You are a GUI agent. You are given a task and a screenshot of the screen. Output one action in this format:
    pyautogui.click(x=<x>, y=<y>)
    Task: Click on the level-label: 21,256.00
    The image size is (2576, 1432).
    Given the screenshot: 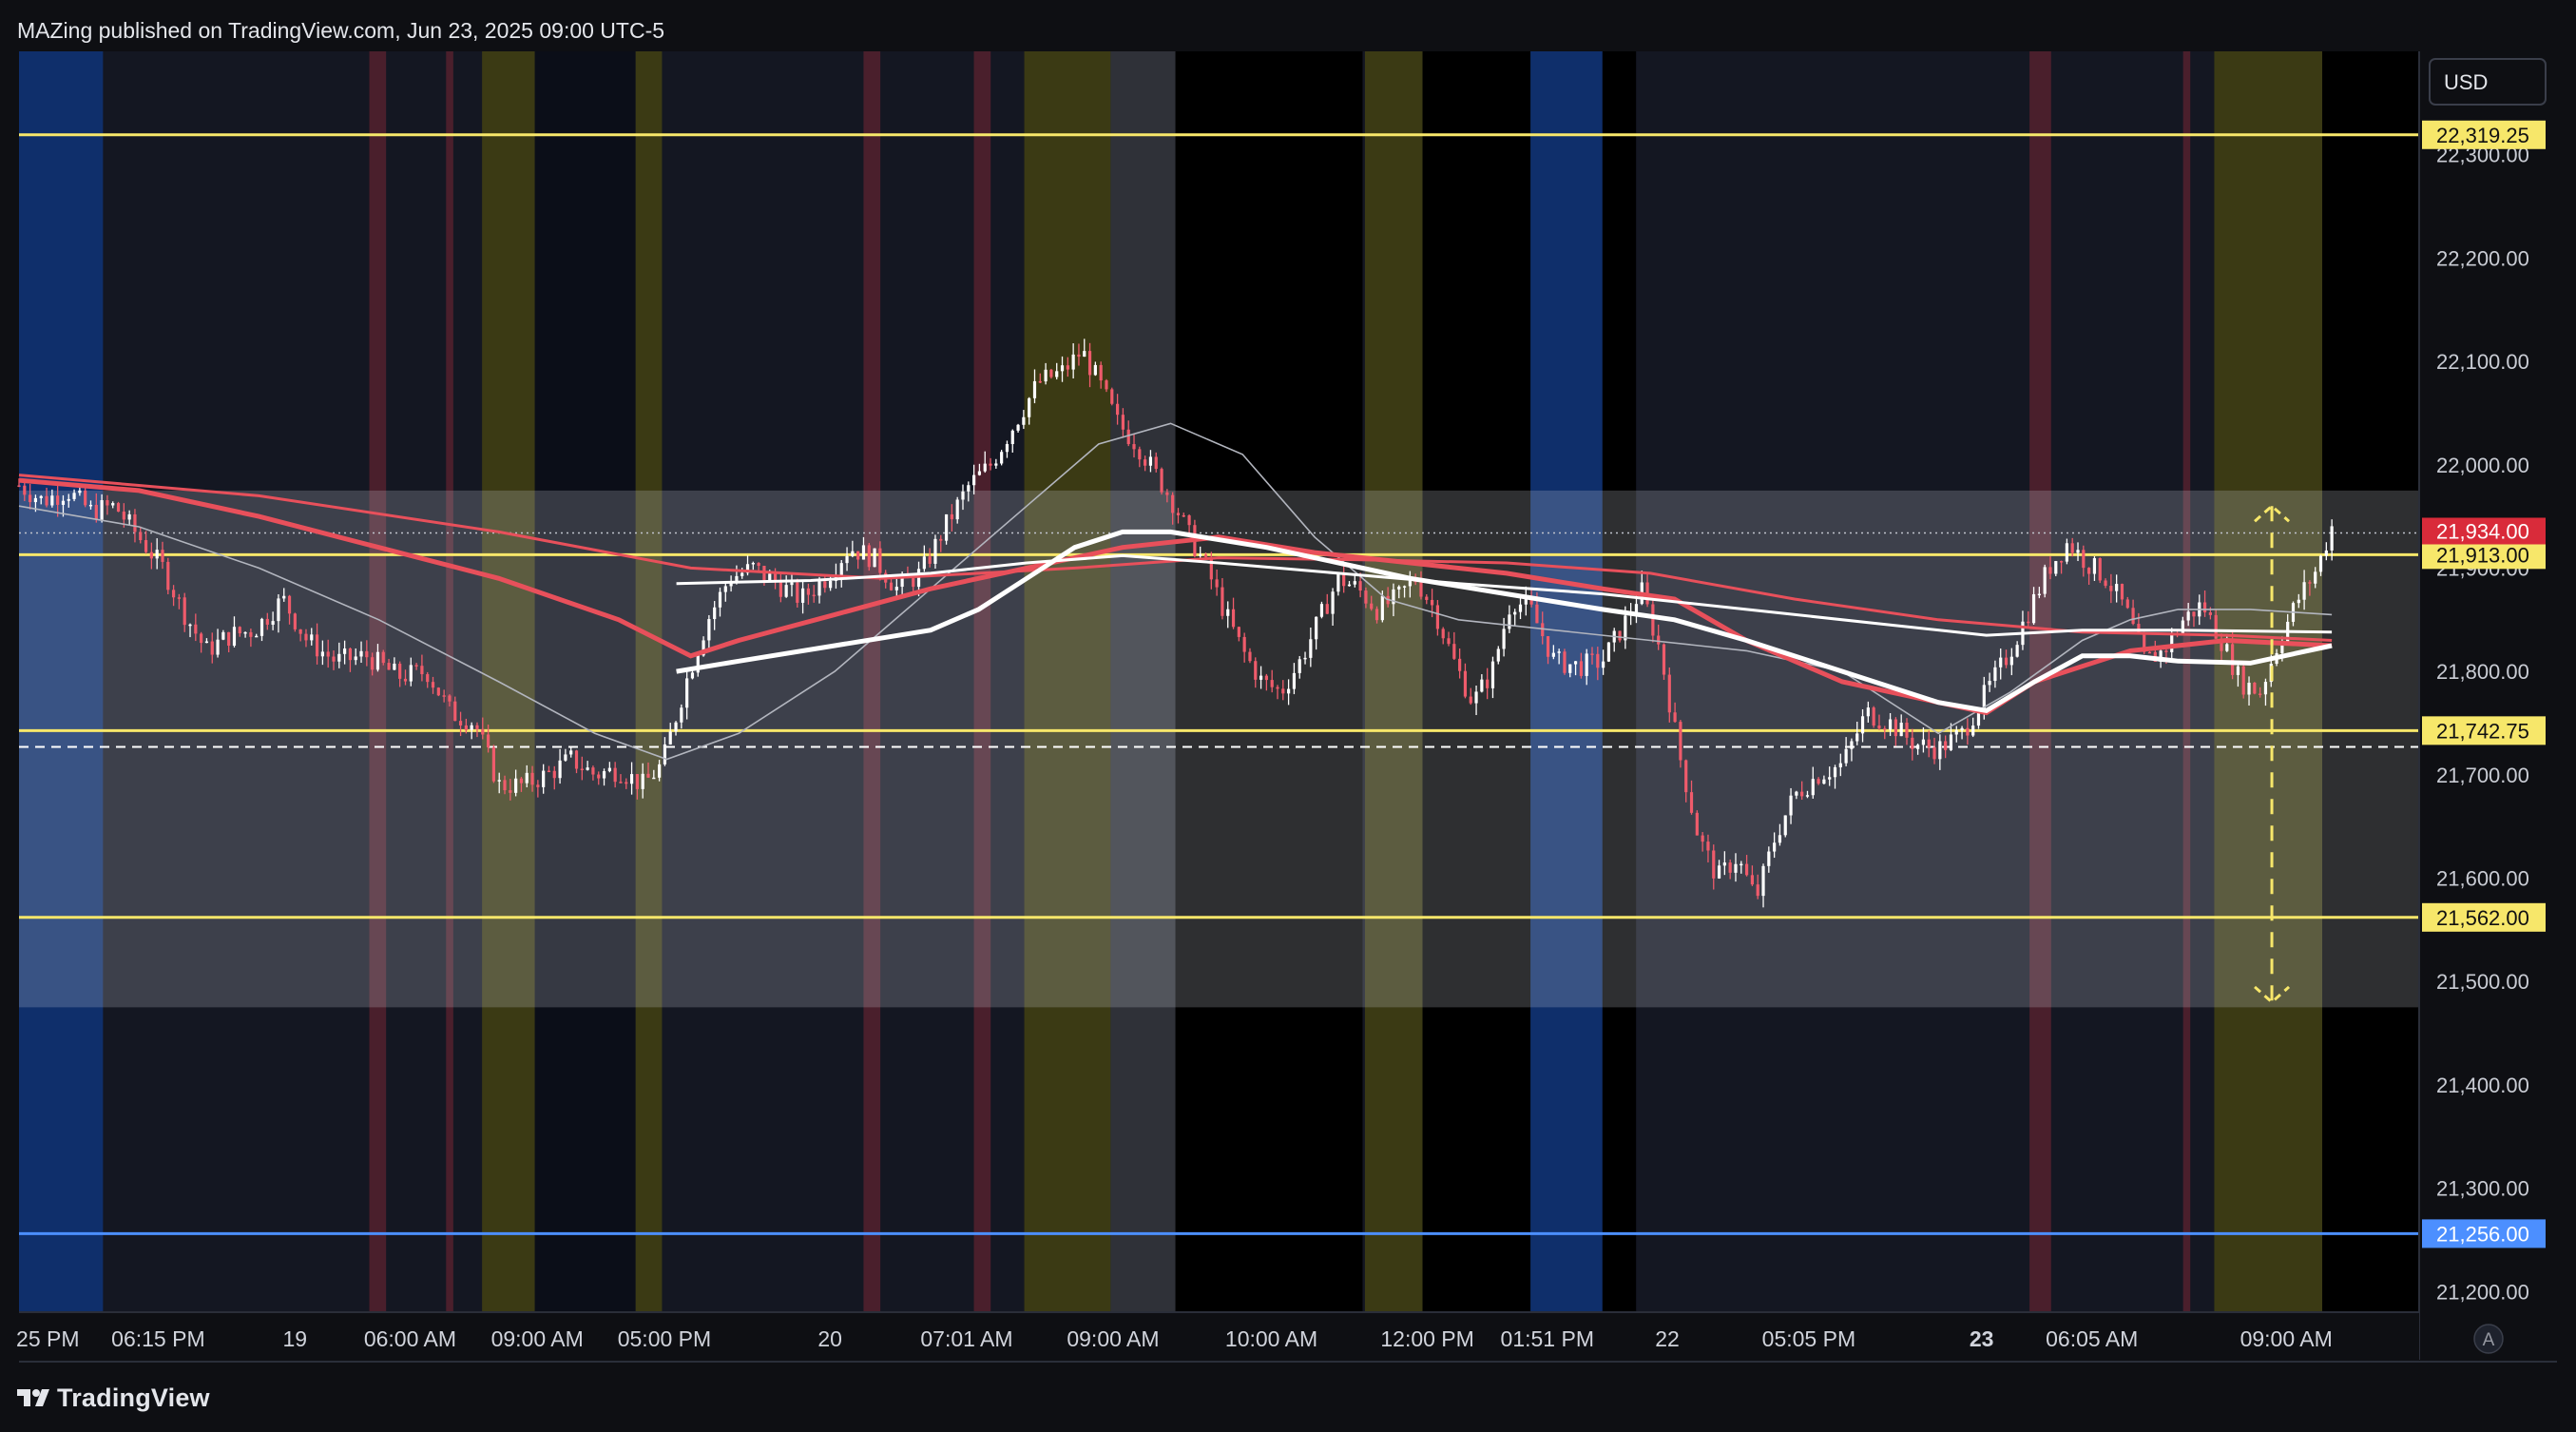 What is the action you would take?
    pyautogui.click(x=2482, y=1234)
    